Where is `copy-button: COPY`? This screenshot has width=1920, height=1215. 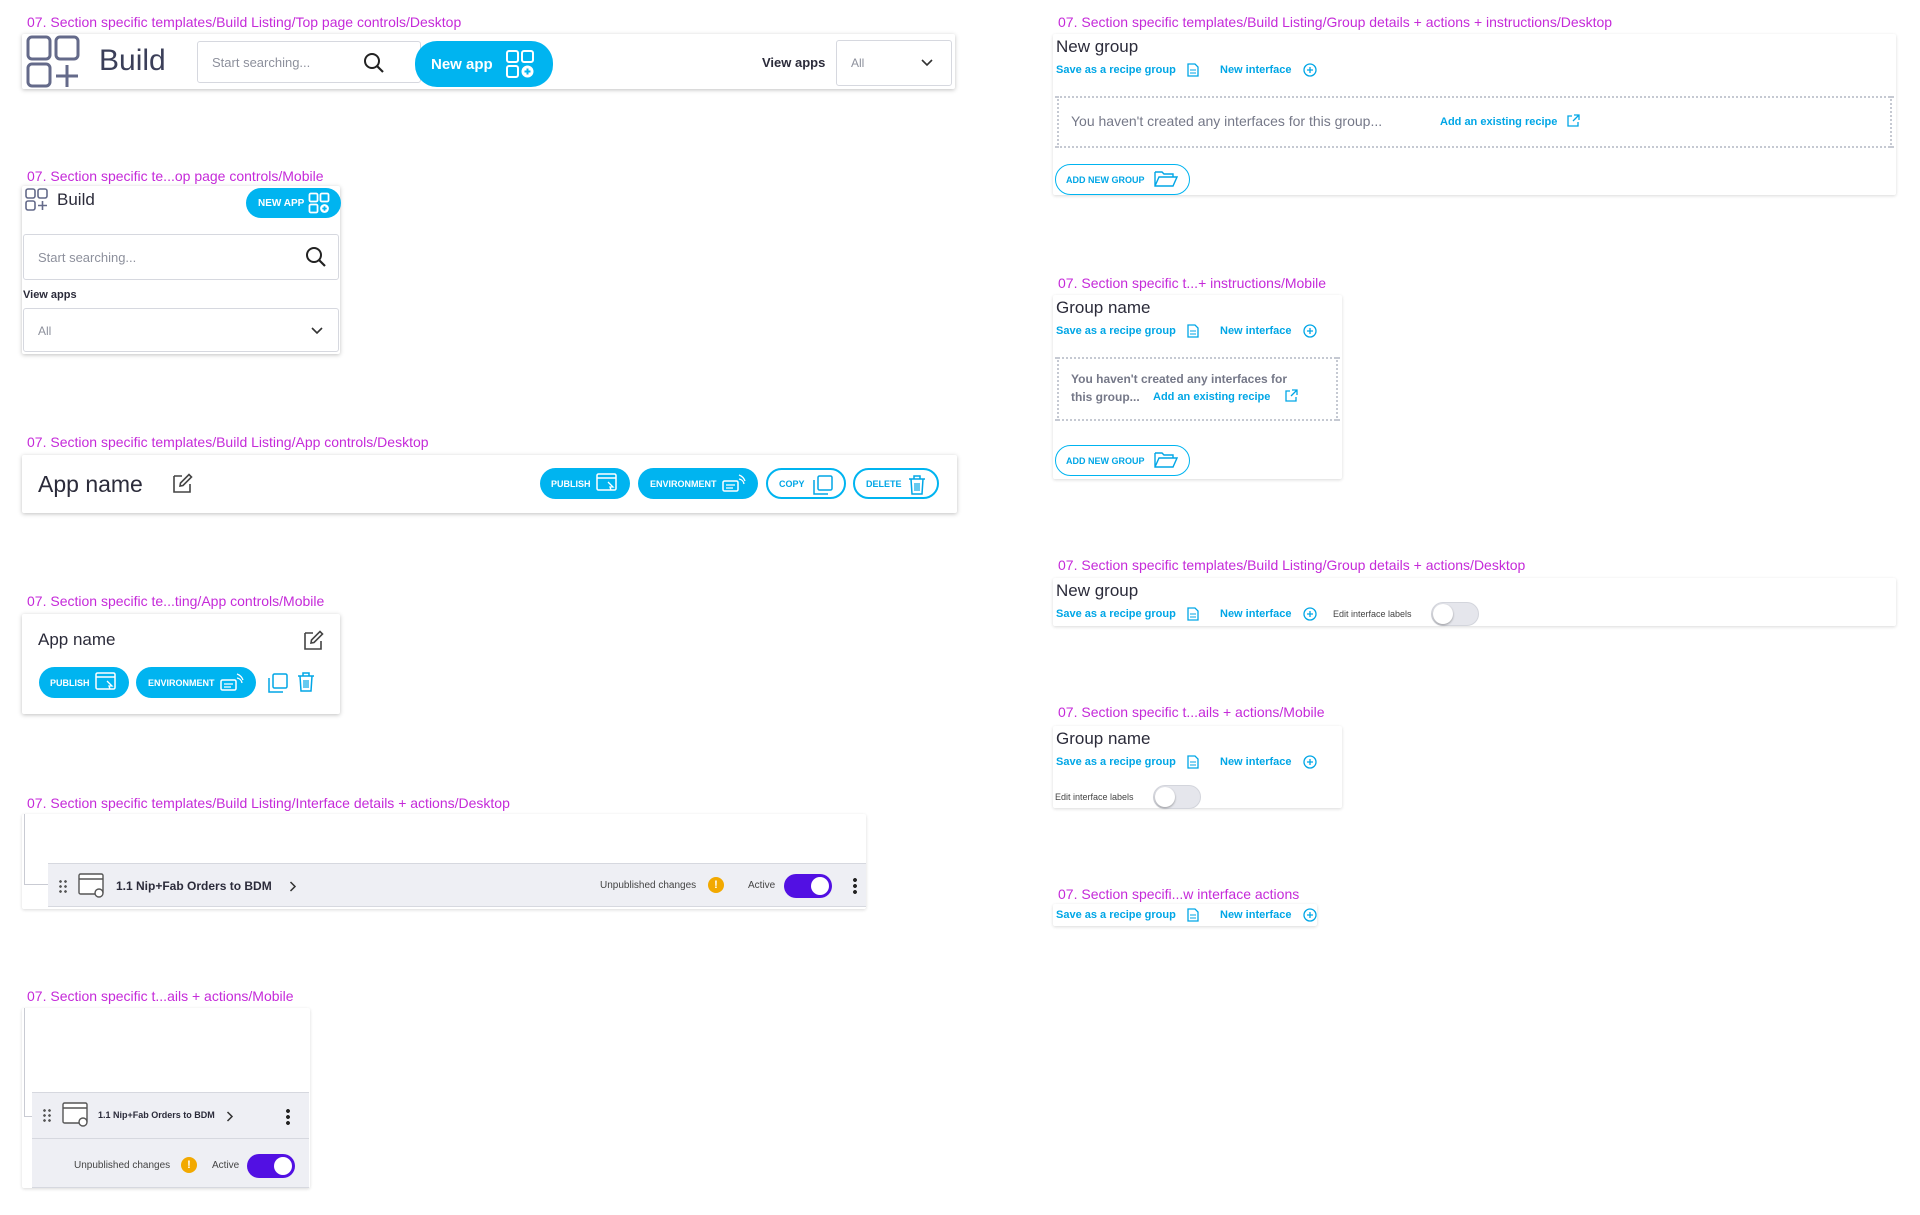 copy-button: COPY is located at coordinates (806, 483).